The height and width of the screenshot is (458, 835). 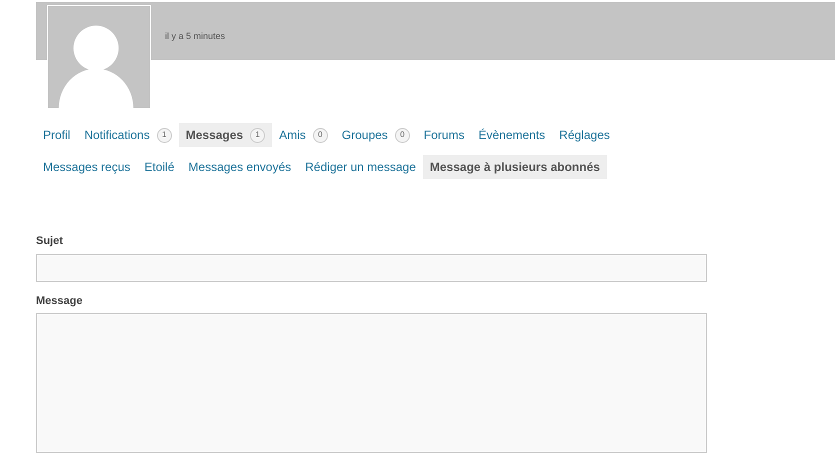 What do you see at coordinates (60, 301) in the screenshot?
I see `field-label: Message` at bounding box center [60, 301].